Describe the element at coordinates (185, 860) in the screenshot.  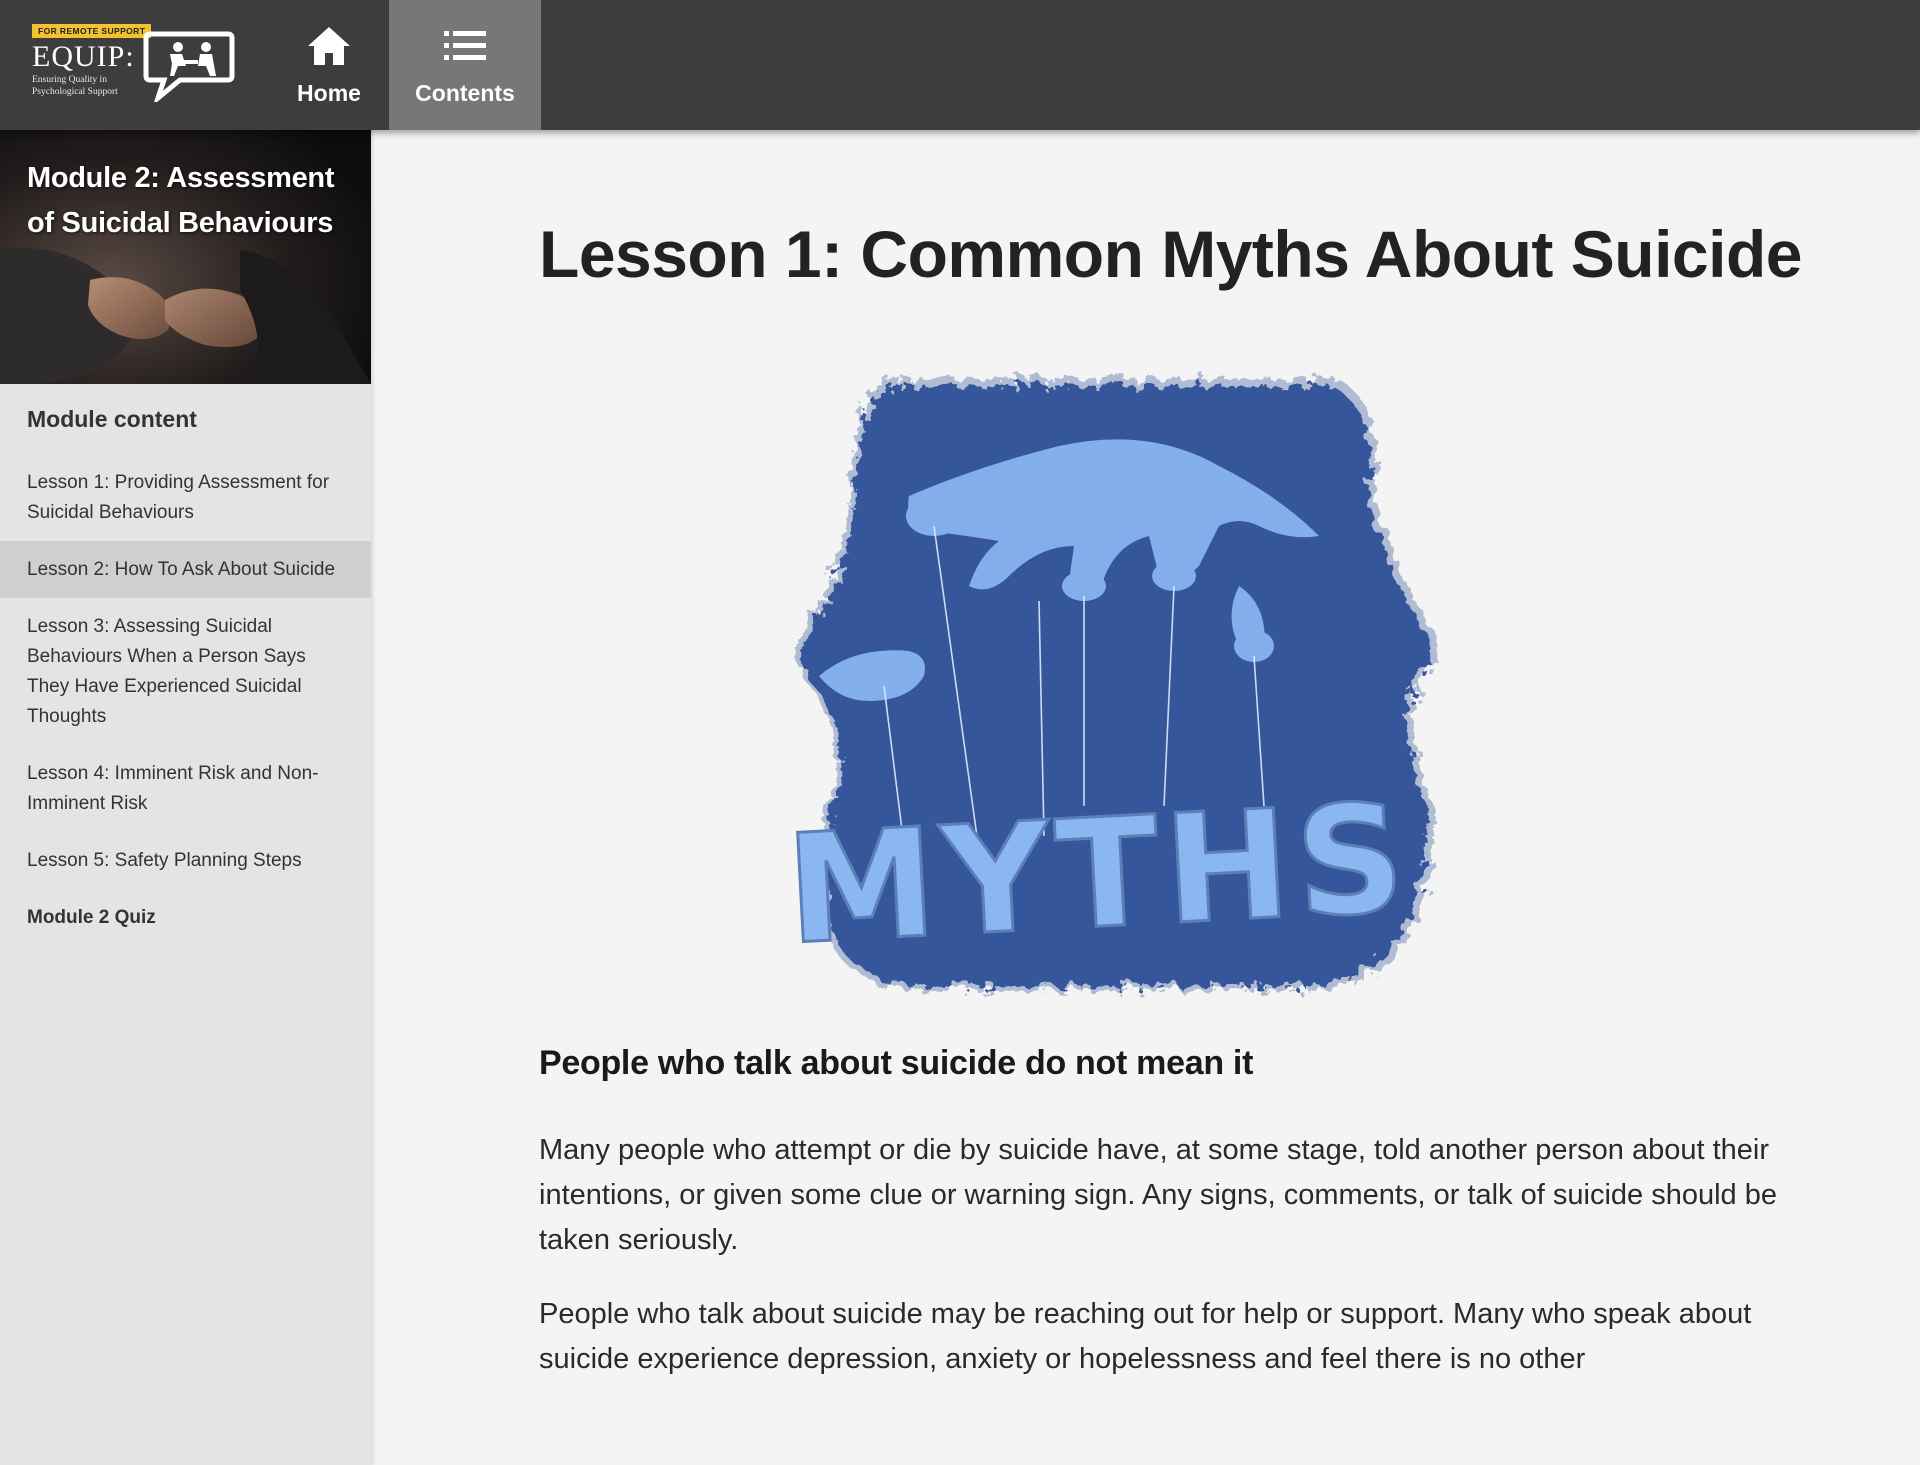
I see `sidebar-item-lesson-5: Lesson 5: Safety Planning Steps` at that location.